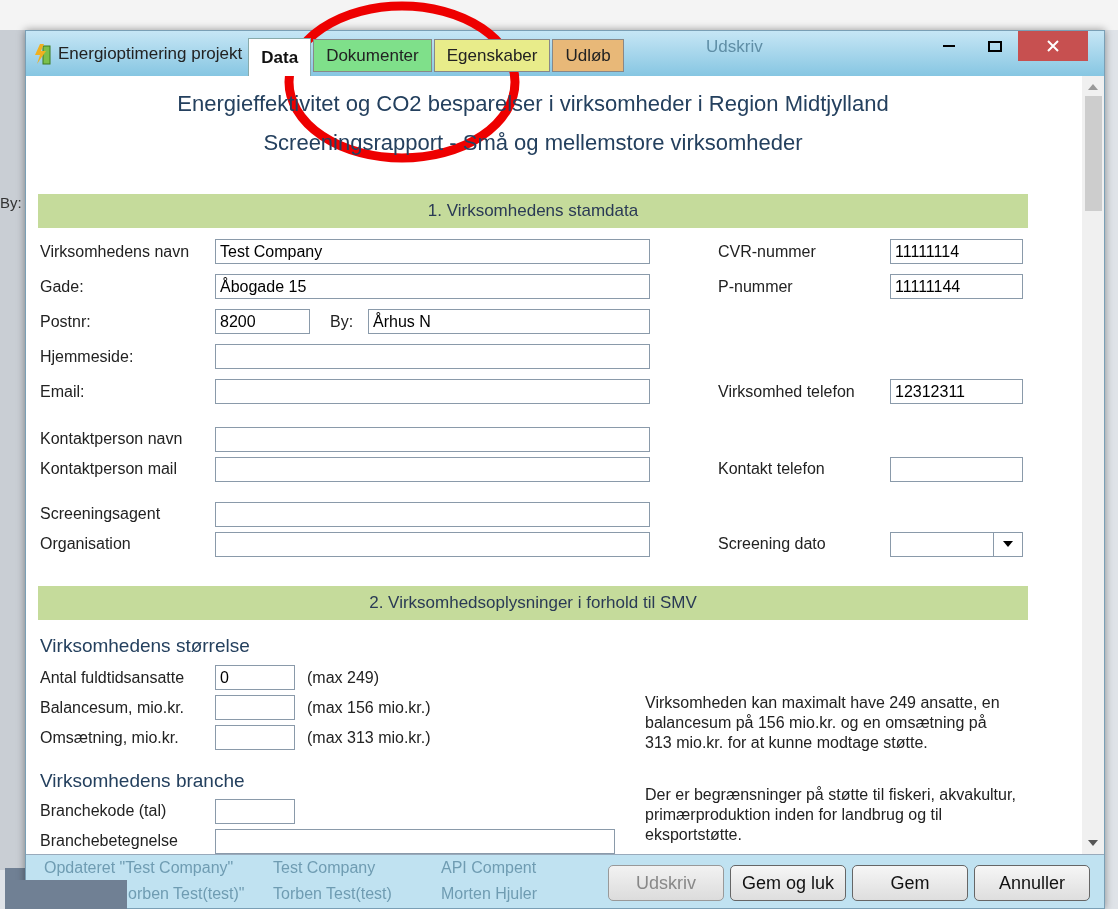  Describe the element at coordinates (767, 251) in the screenshot. I see `field-label: CVR-nummer` at that location.